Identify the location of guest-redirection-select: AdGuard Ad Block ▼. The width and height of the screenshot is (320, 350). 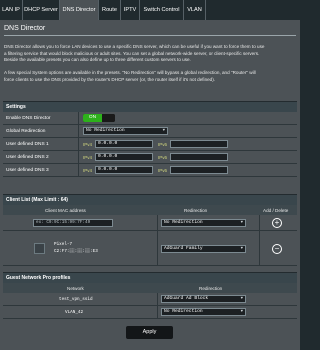
(203, 299).